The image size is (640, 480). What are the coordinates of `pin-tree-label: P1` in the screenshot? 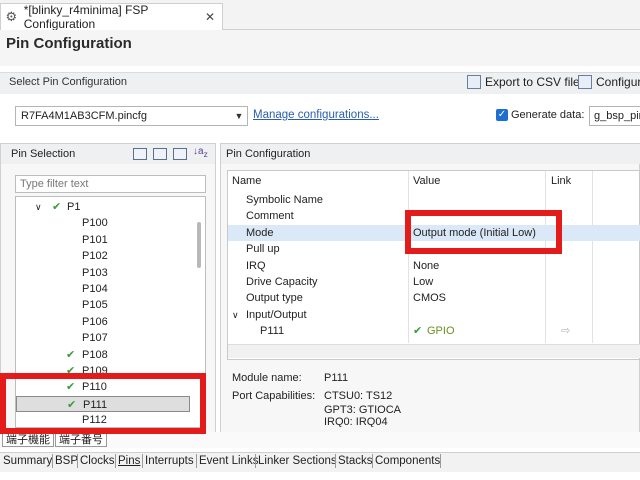 It's located at (74, 207).